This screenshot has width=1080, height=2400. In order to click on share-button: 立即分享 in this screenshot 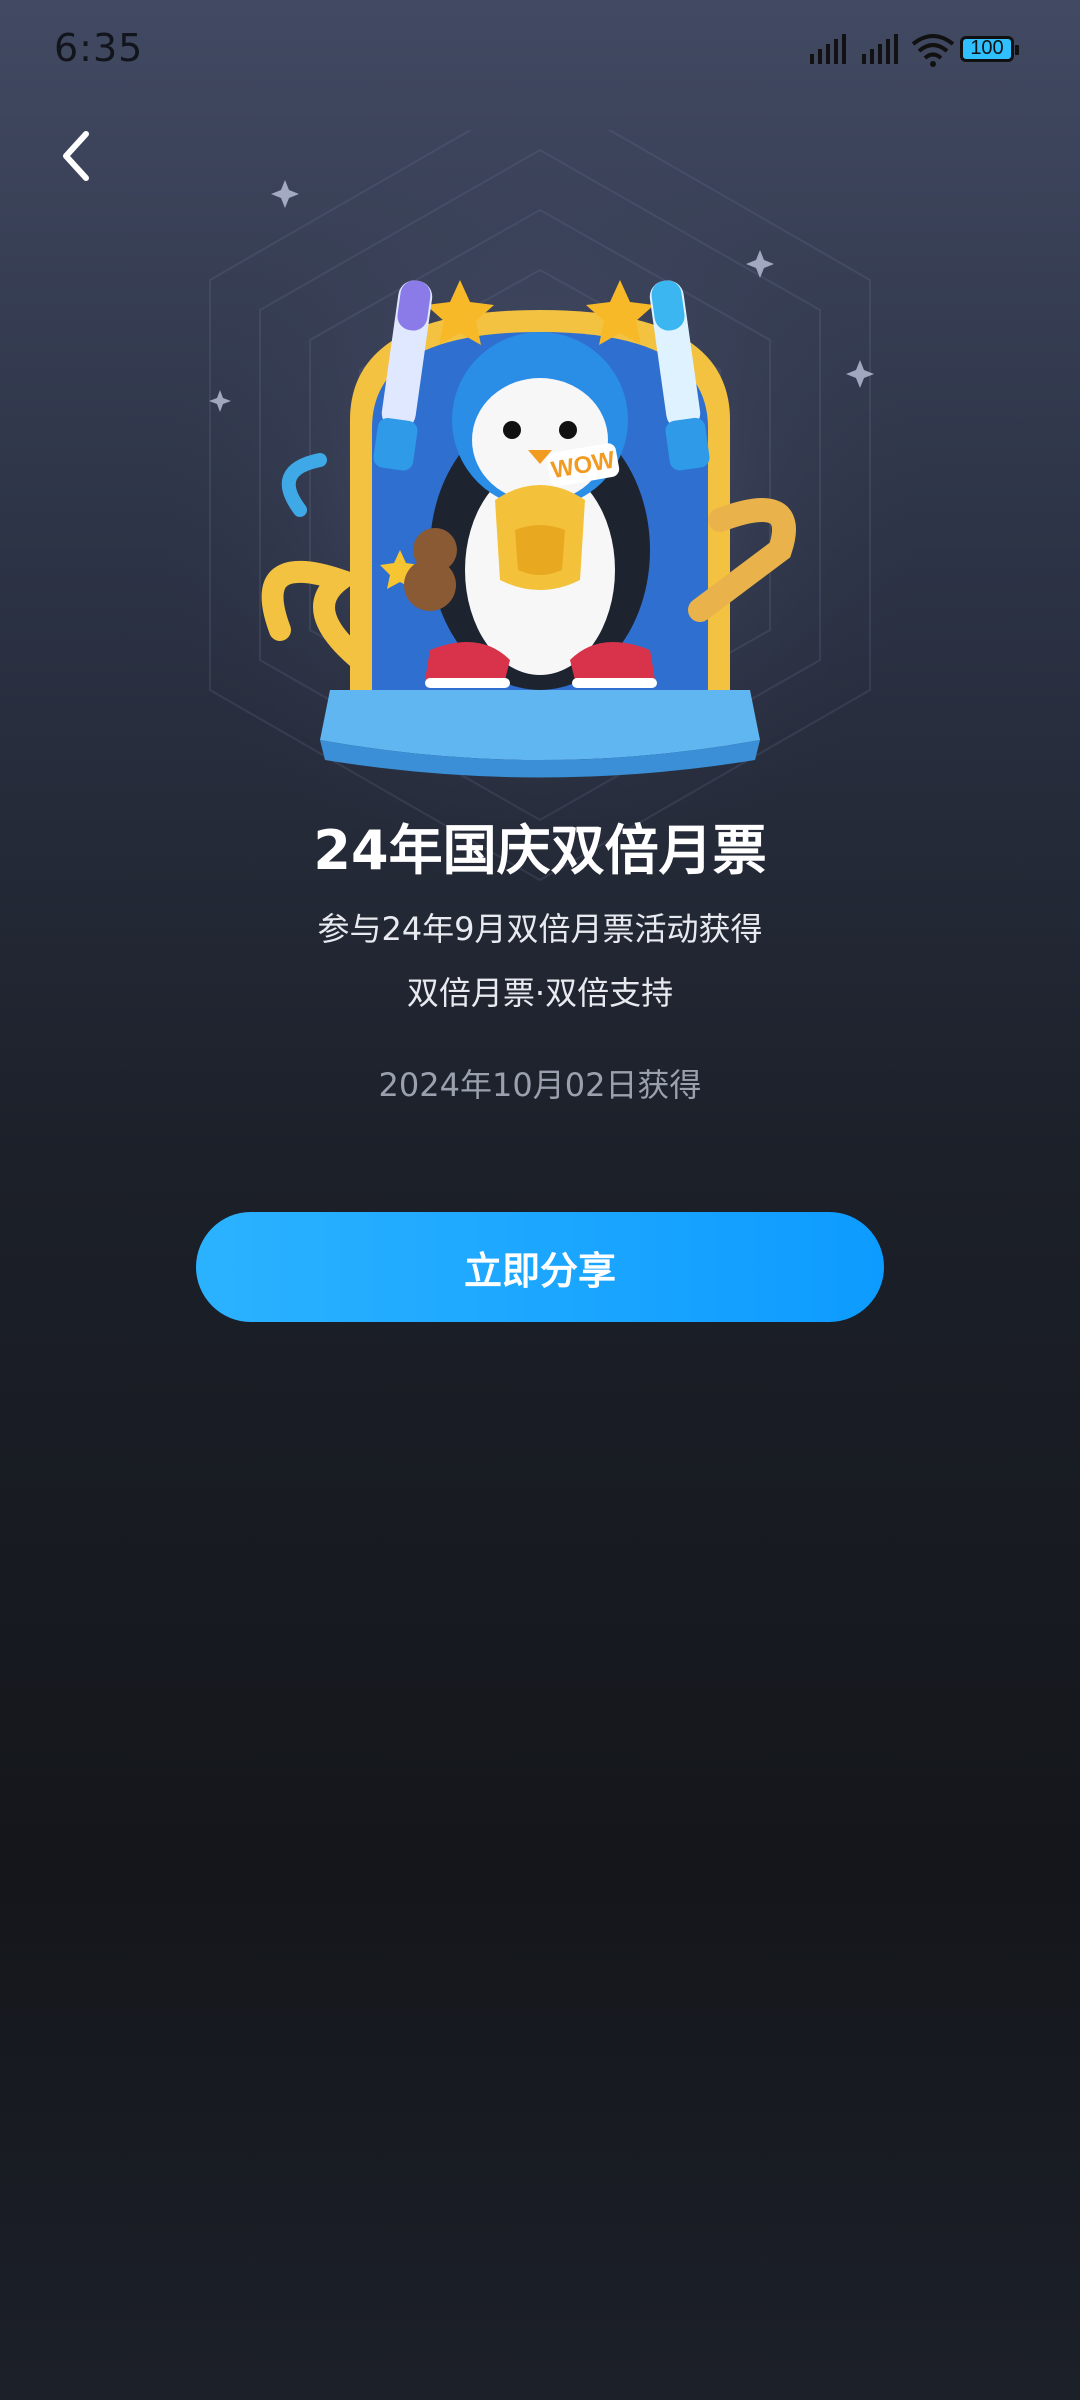, I will do `click(540, 1267)`.